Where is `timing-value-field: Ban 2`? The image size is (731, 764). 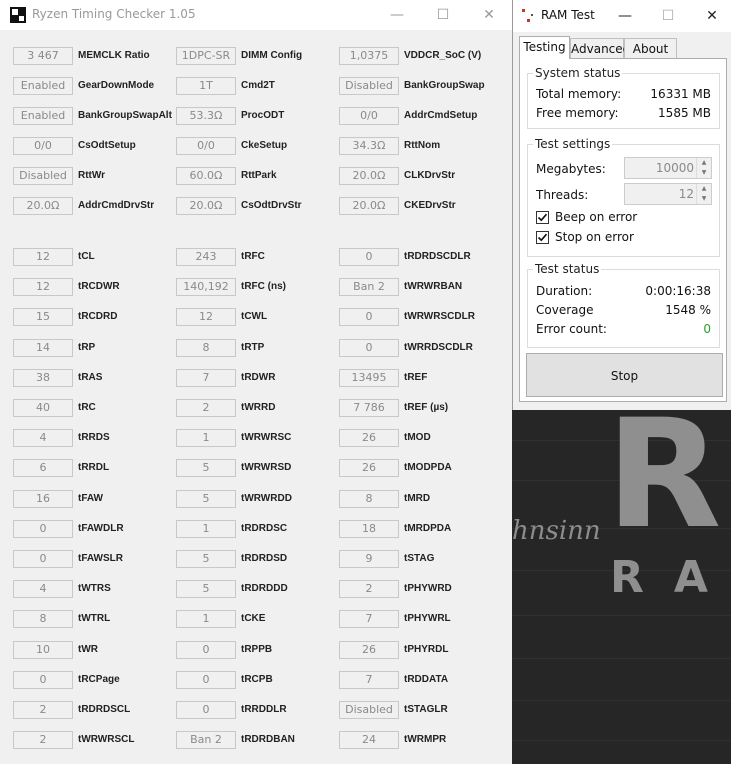
timing-value-field: Ban 2 is located at coordinates (206, 740).